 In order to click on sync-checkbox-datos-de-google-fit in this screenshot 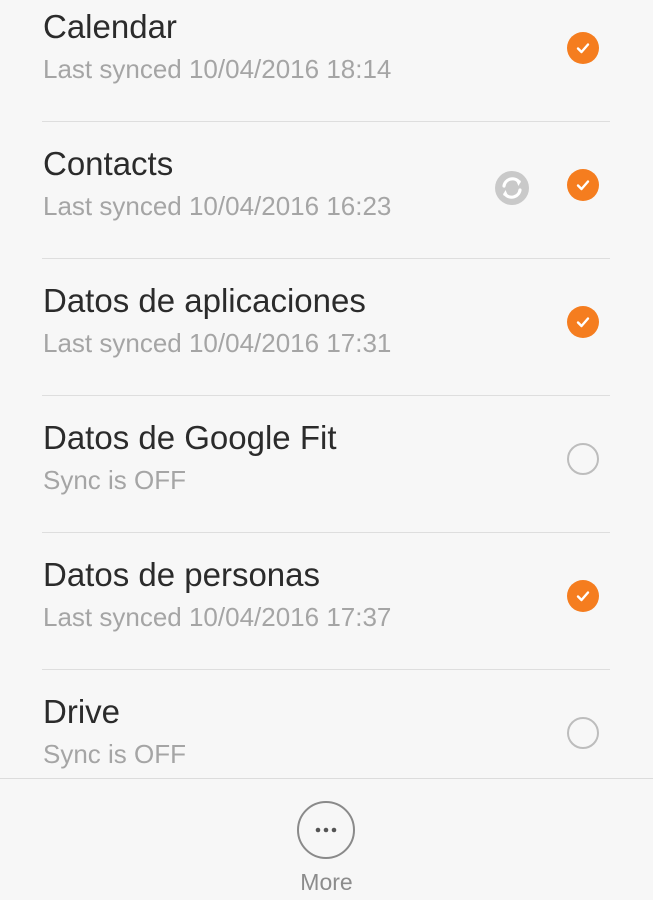, I will do `click(583, 459)`.